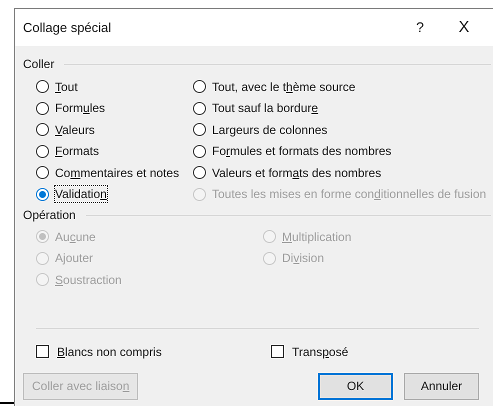 The height and width of the screenshot is (406, 493). Describe the element at coordinates (74, 258) in the screenshot. I see `option-label: Ajouter` at that location.